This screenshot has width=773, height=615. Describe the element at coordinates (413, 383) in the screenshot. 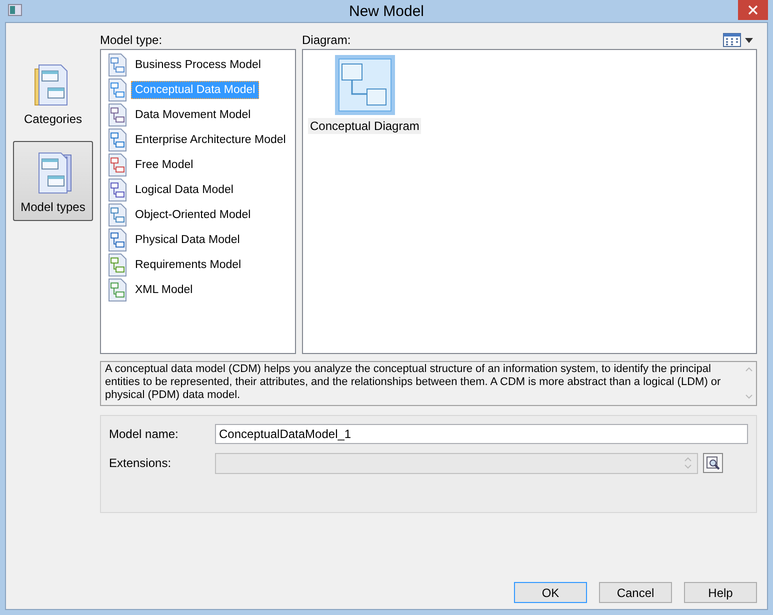

I see `description-text: A conceptual data model (CDM) helps you analyze the conceptual structure of an information system, to identify the principal entities to be represented, their attributes, and the relationships between them. A CDM is more abstract than a logical (LDM) or physical (PDM) data model.` at that location.